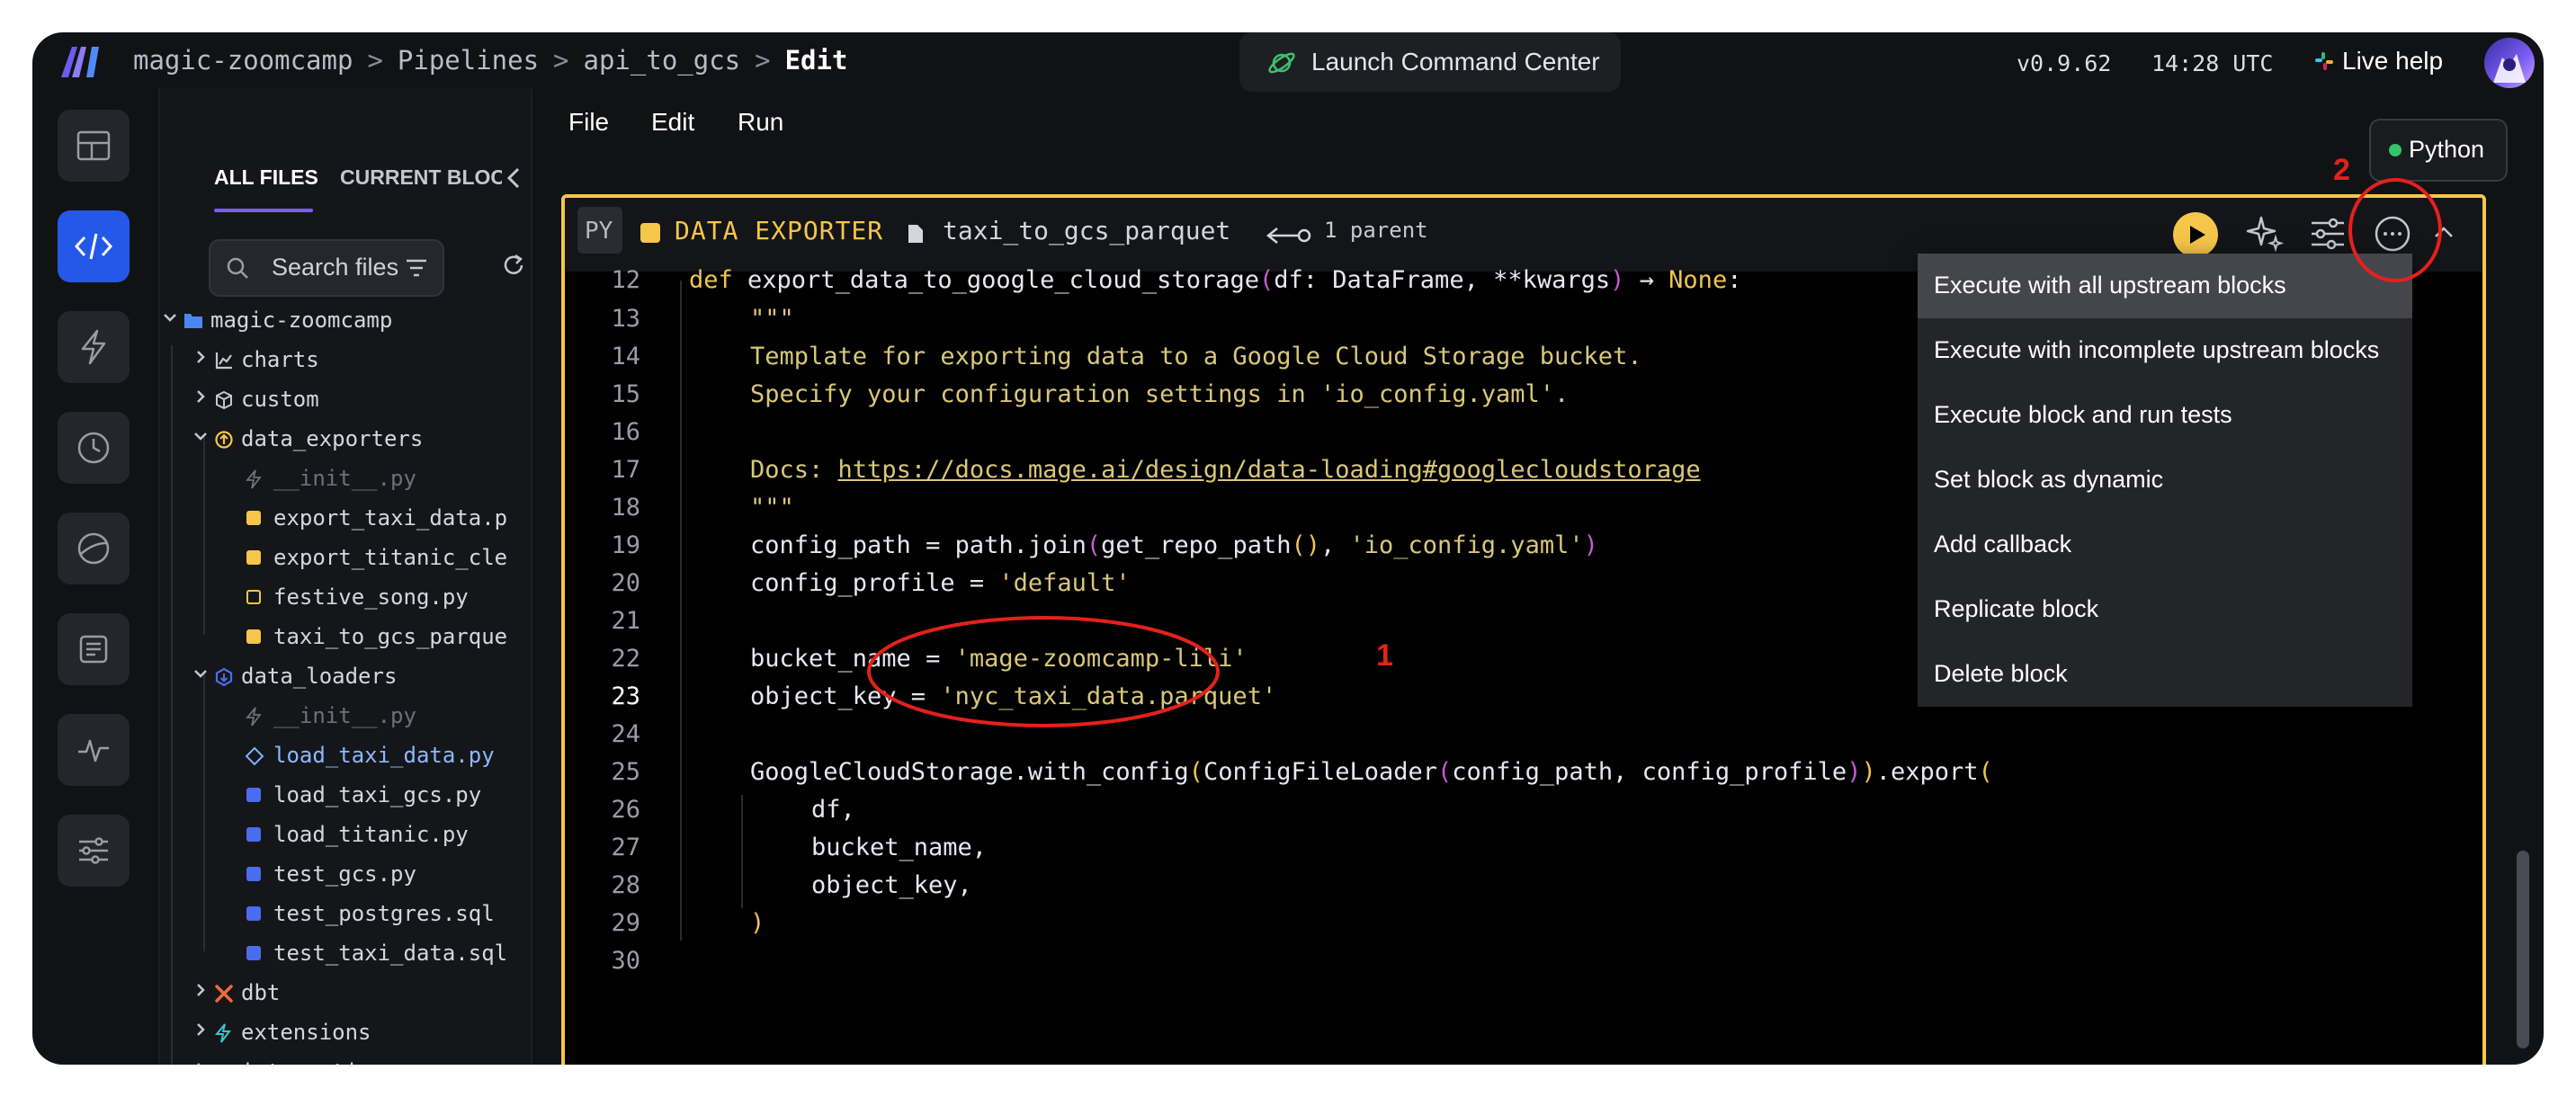  I want to click on tree-label: export_taxi_data.p, so click(390, 518).